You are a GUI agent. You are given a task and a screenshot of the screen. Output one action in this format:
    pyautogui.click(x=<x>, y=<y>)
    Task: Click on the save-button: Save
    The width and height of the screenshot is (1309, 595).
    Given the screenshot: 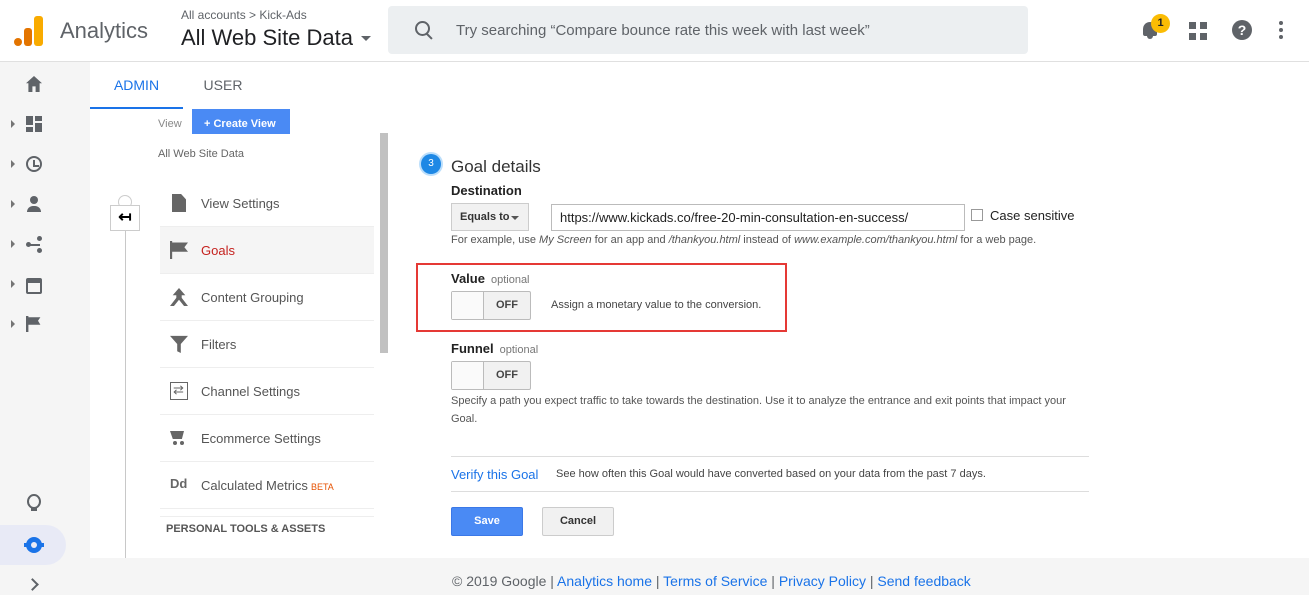 What is the action you would take?
    pyautogui.click(x=487, y=521)
    